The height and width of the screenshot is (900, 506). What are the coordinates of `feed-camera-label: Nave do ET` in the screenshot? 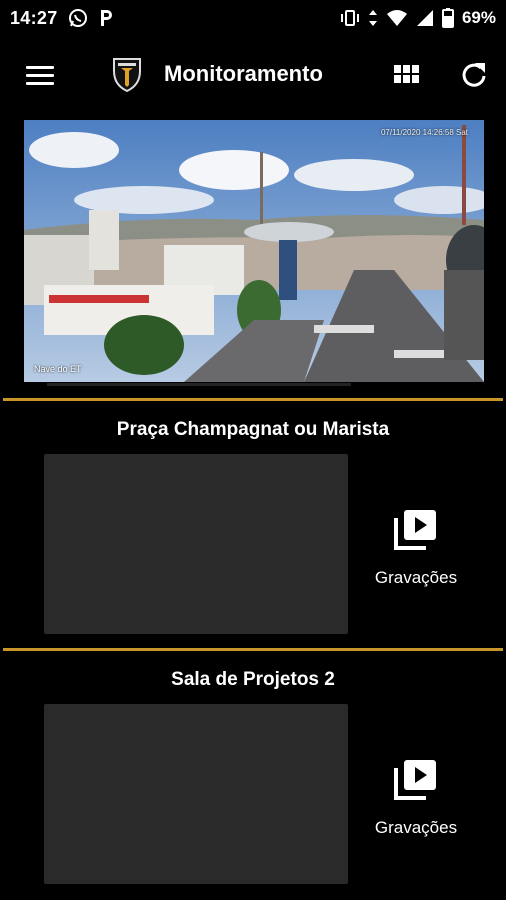 It's located at (58, 369).